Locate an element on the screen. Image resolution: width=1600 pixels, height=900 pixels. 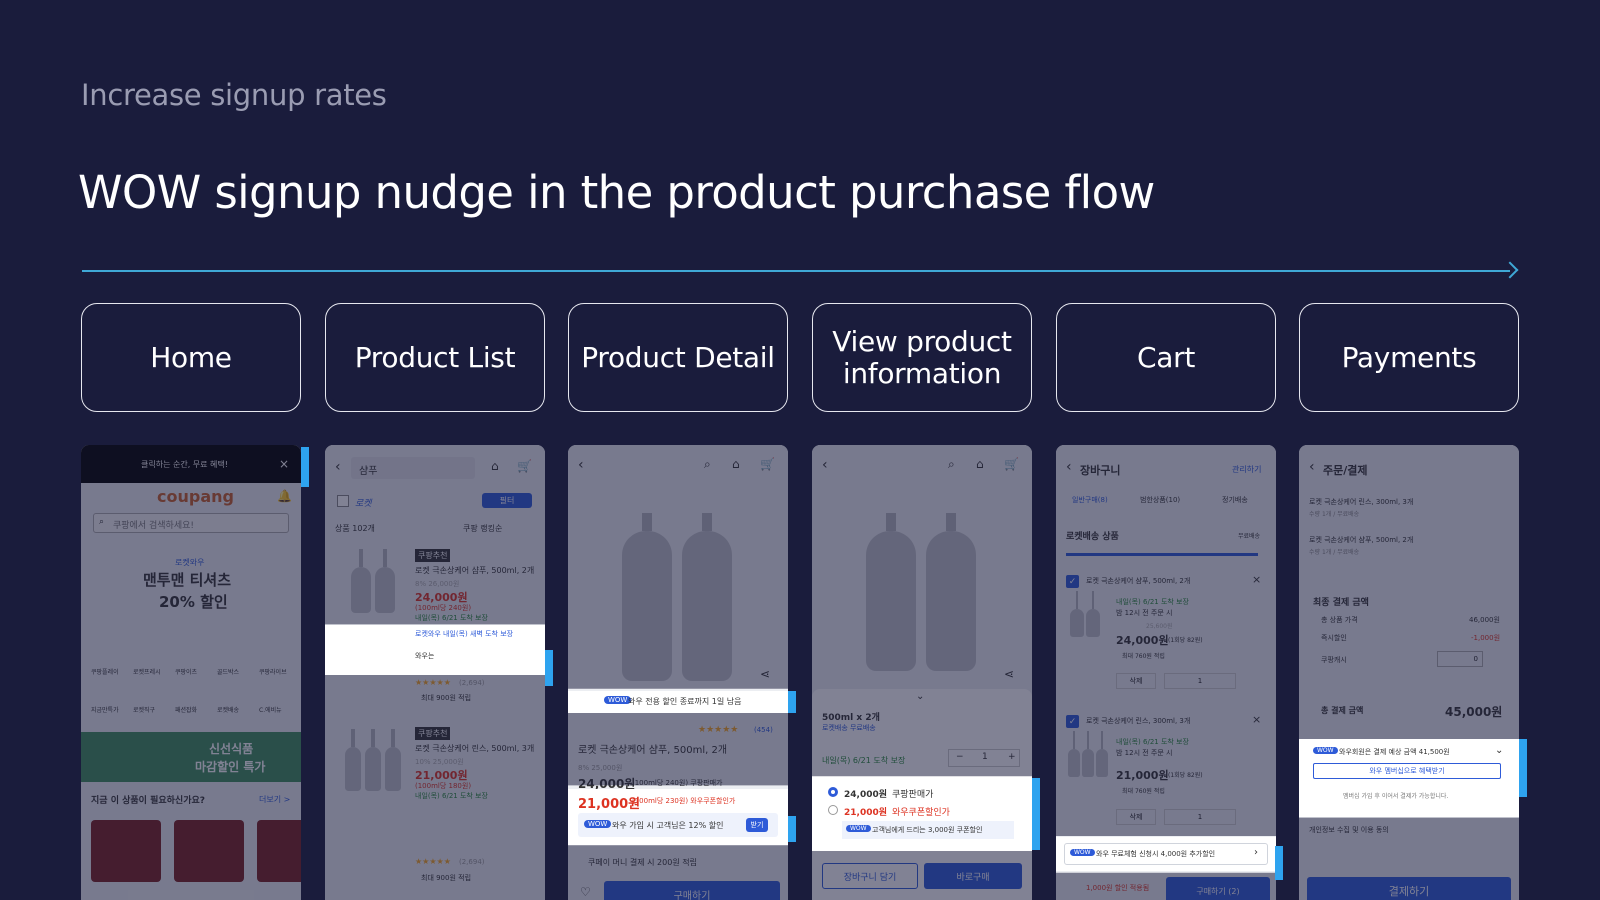
tab-subscription: 정기배송 is located at coordinates (1235, 500).